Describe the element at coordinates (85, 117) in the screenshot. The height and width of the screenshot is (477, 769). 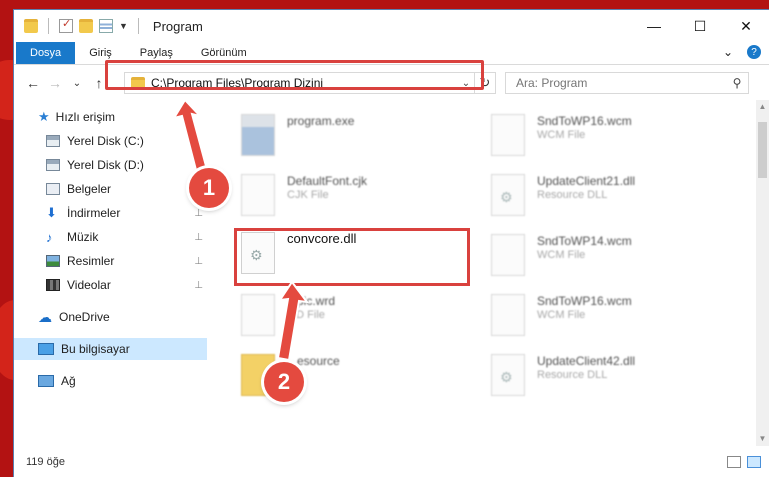
I see `sidebar-item-label: Hızlı erişim` at that location.